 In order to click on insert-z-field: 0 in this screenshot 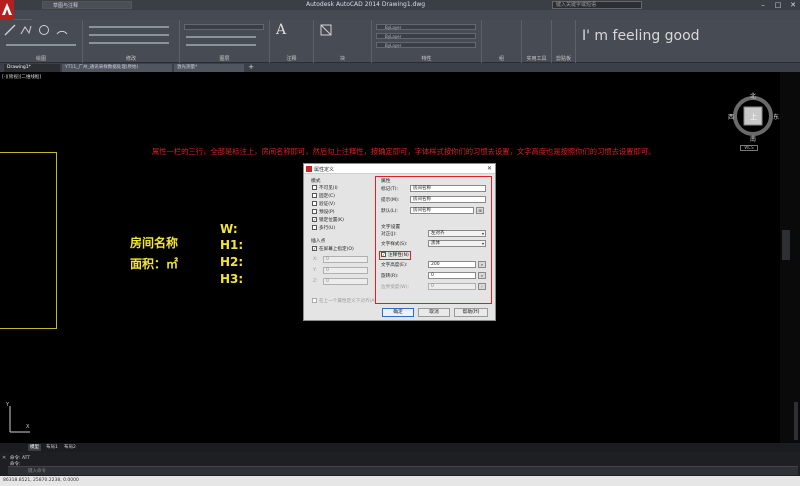, I will do `click(345, 281)`.